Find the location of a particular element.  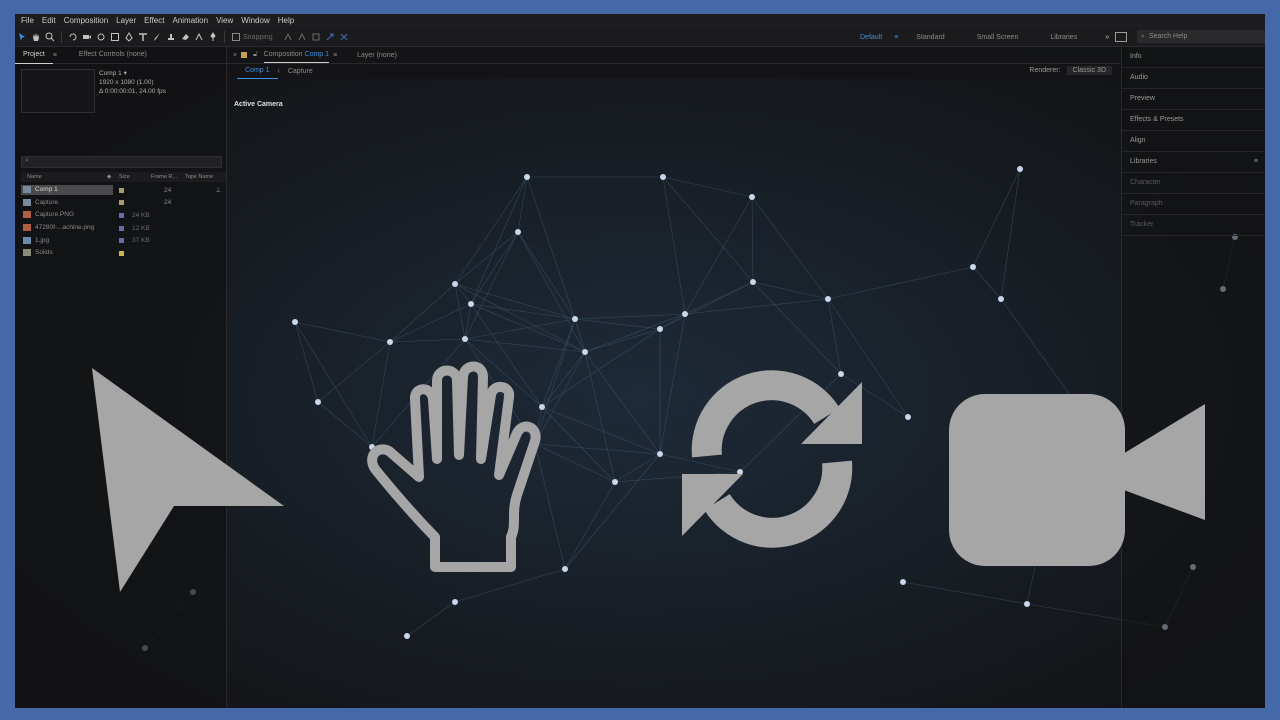

list-item: Capture 24 is located at coordinates (123, 203).